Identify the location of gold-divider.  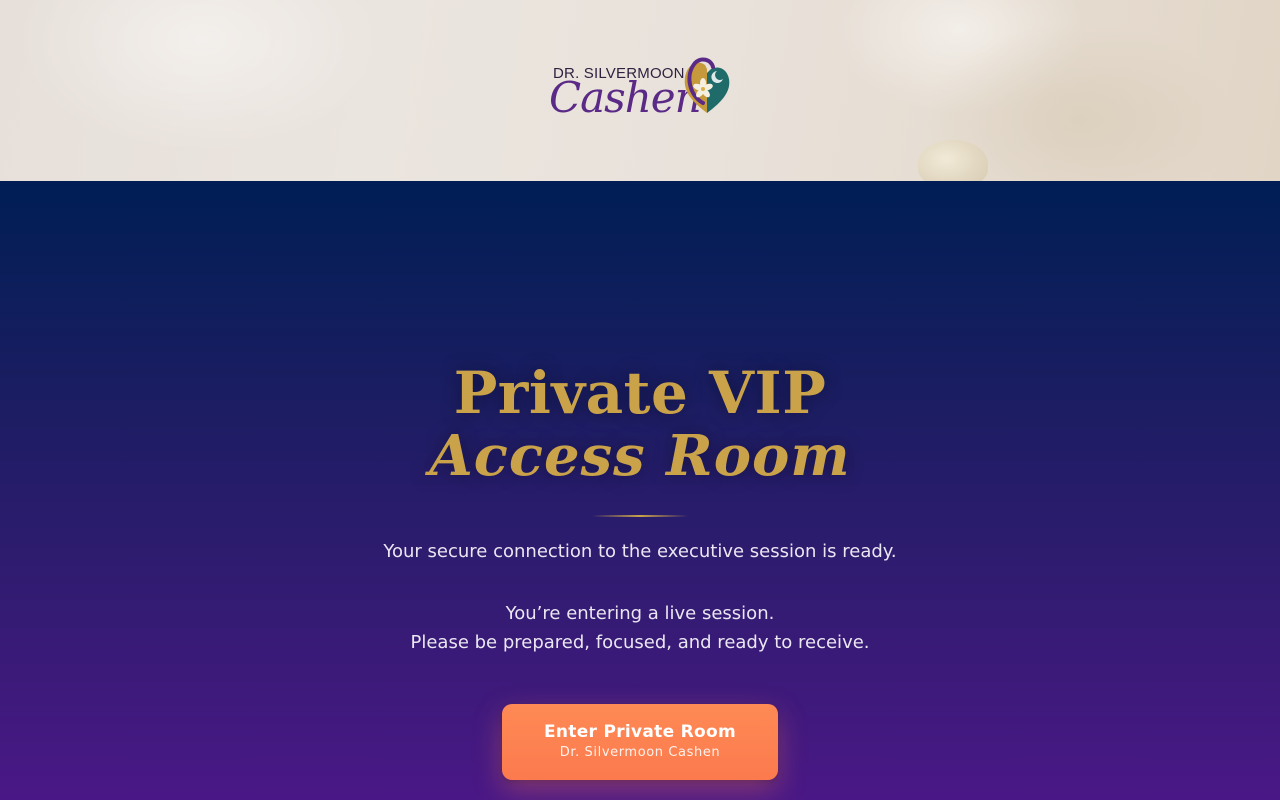
(640, 516).